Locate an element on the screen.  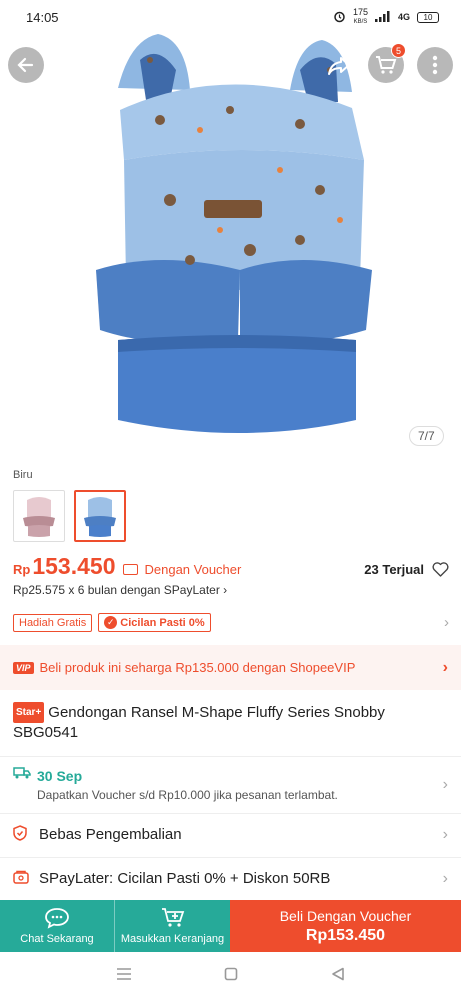
price-currency: Rp is located at coordinates (22, 569).